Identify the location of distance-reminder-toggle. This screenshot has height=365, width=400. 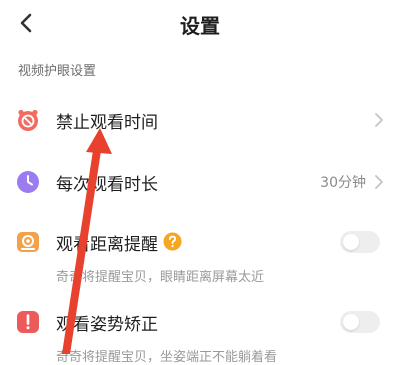
(360, 242).